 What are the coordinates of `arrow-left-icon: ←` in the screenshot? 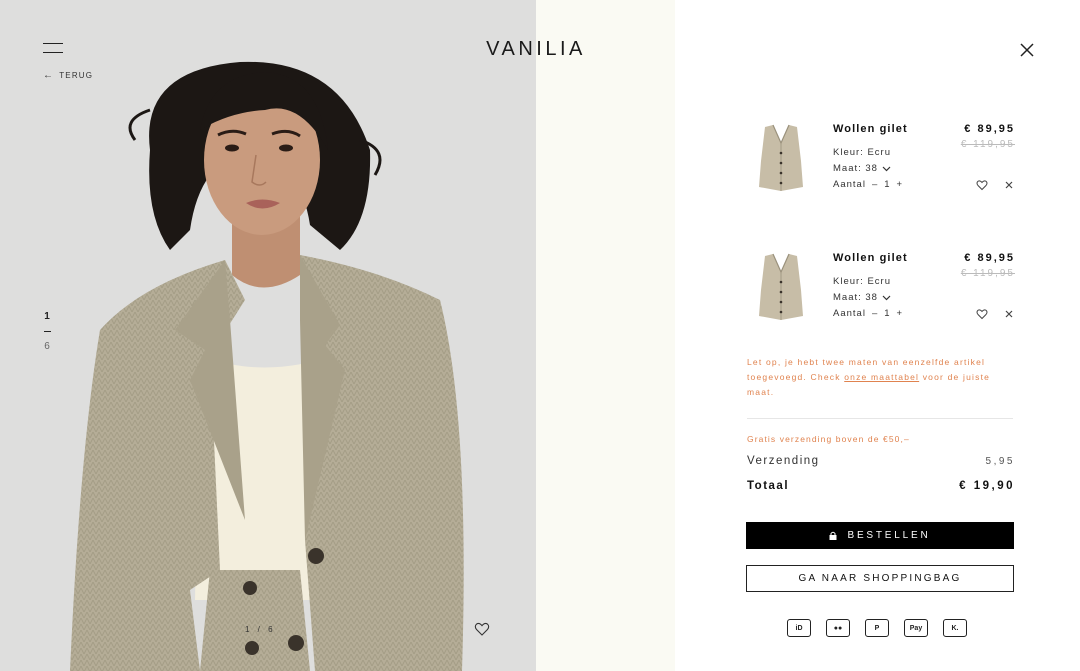 It's located at (49, 75).